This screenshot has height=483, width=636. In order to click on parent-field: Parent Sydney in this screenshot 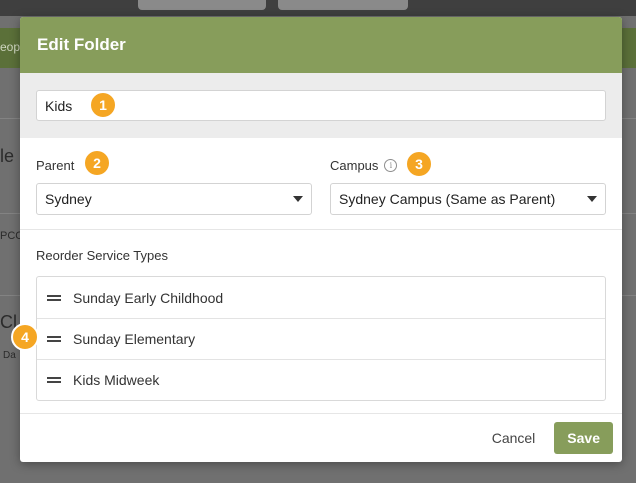, I will do `click(174, 191)`.